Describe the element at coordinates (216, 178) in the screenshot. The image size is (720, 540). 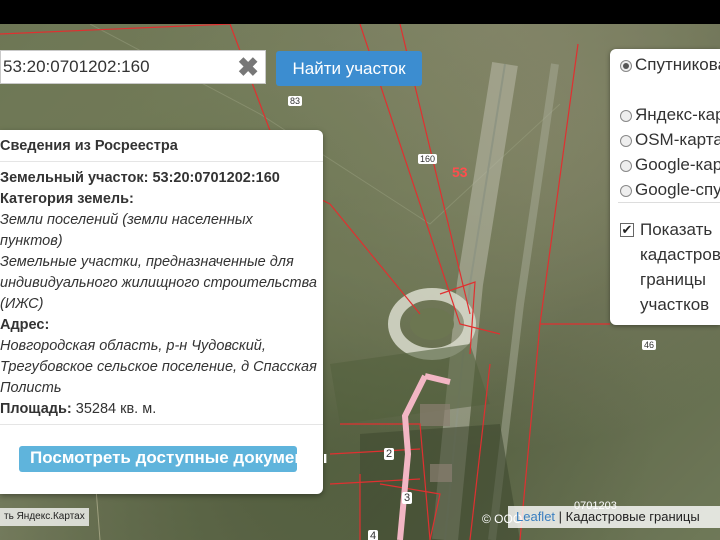
I see `parcel-value: 53:20:0701202:160` at that location.